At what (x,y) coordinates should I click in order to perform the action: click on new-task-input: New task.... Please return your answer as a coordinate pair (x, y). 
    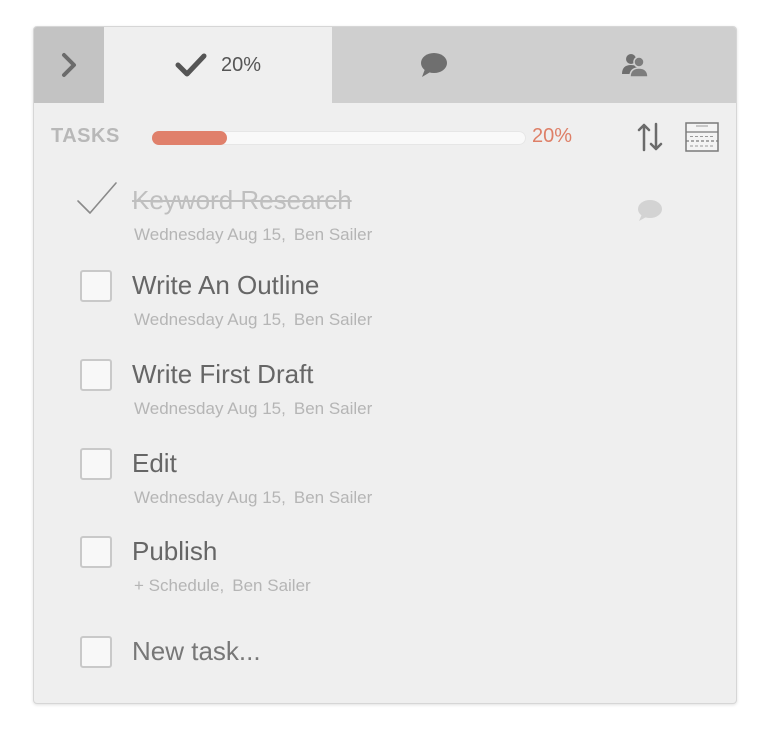
    Looking at the image, I should click on (196, 651).